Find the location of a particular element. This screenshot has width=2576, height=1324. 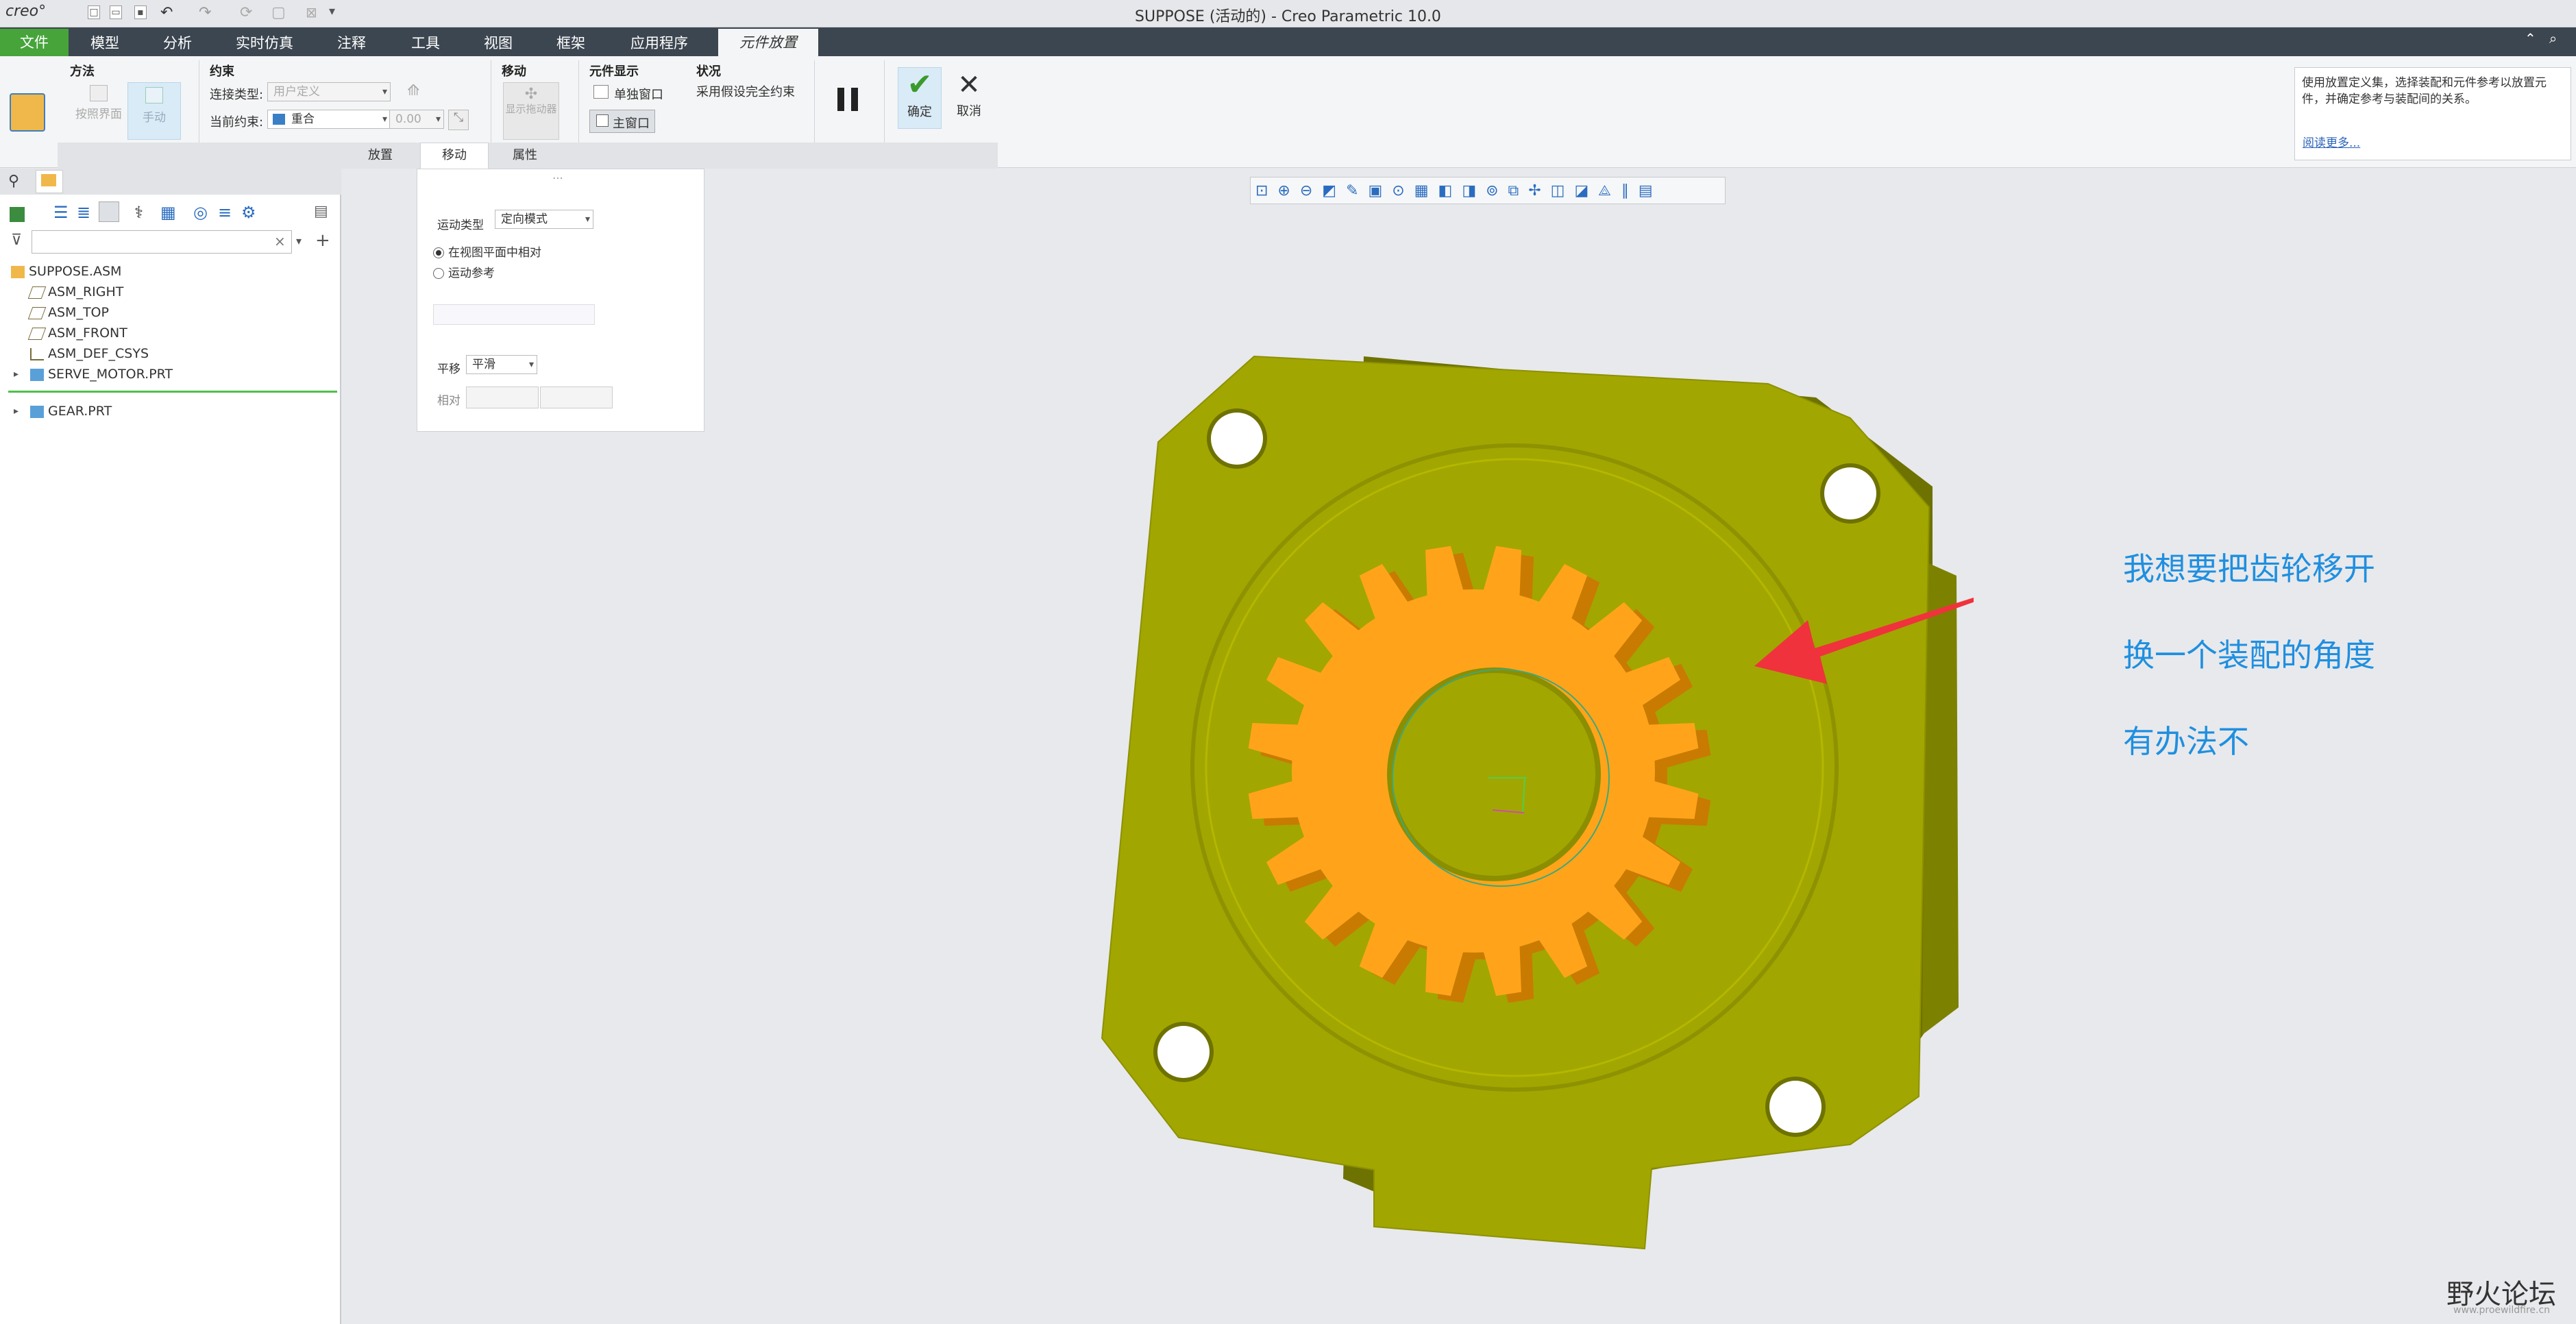

status-text: 采用假设完全约束 is located at coordinates (746, 92).